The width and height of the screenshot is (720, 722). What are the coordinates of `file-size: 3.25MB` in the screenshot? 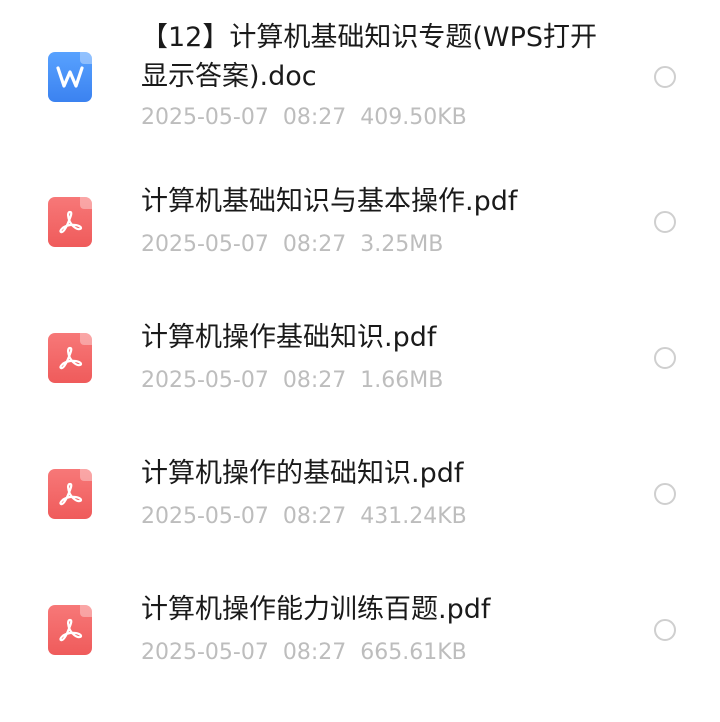 It's located at (402, 244).